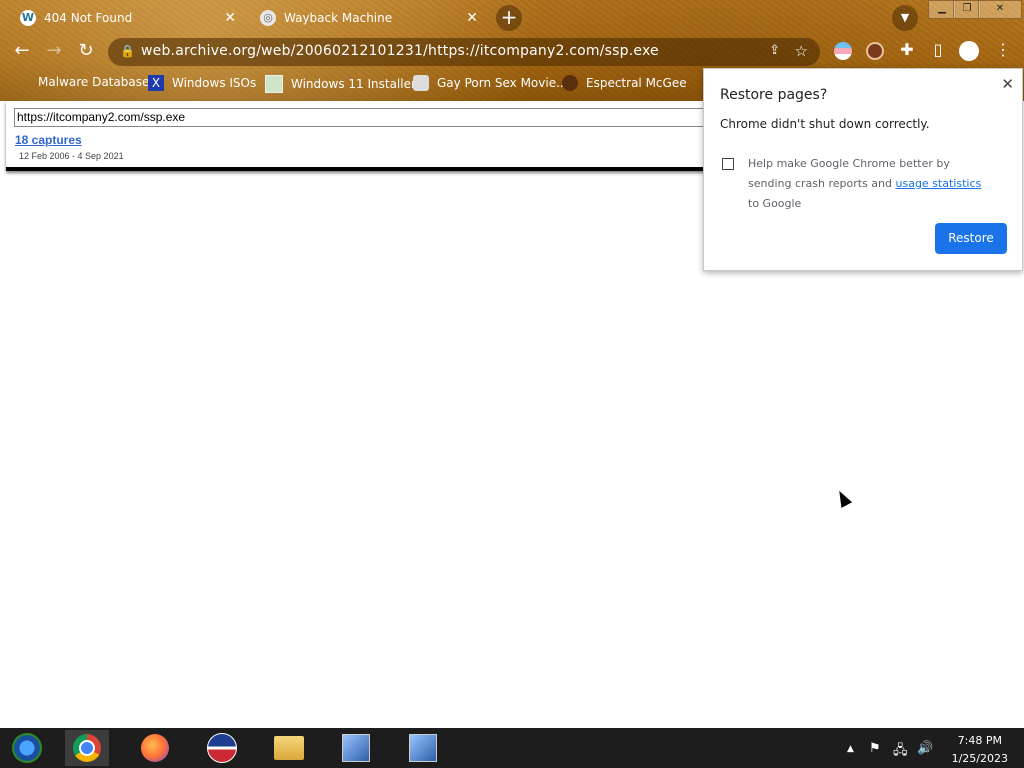 This screenshot has width=1024, height=768. Describe the element at coordinates (509, 18) in the screenshot. I see `new-tab-button: +` at that location.